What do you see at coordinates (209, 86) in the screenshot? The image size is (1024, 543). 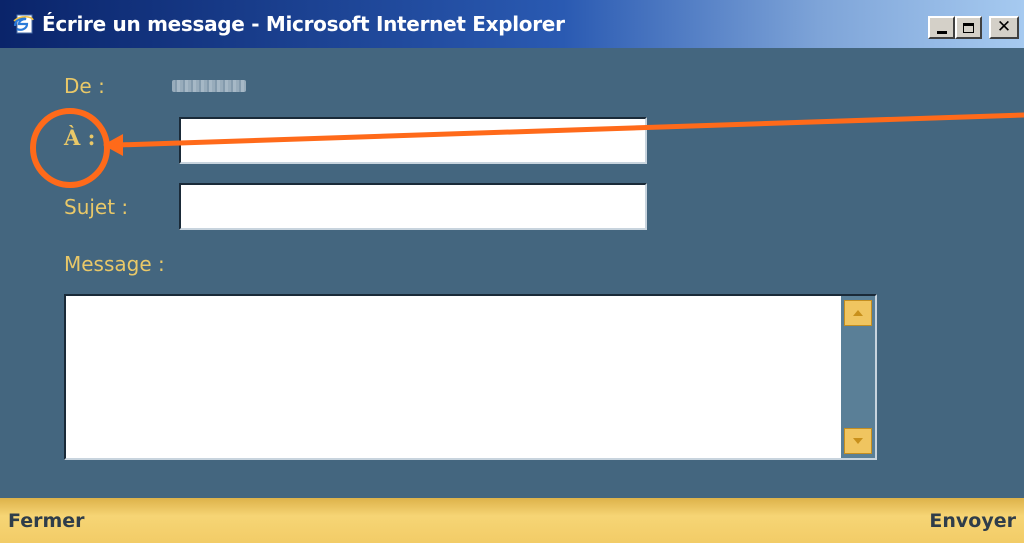 I see `from-value-redacted` at bounding box center [209, 86].